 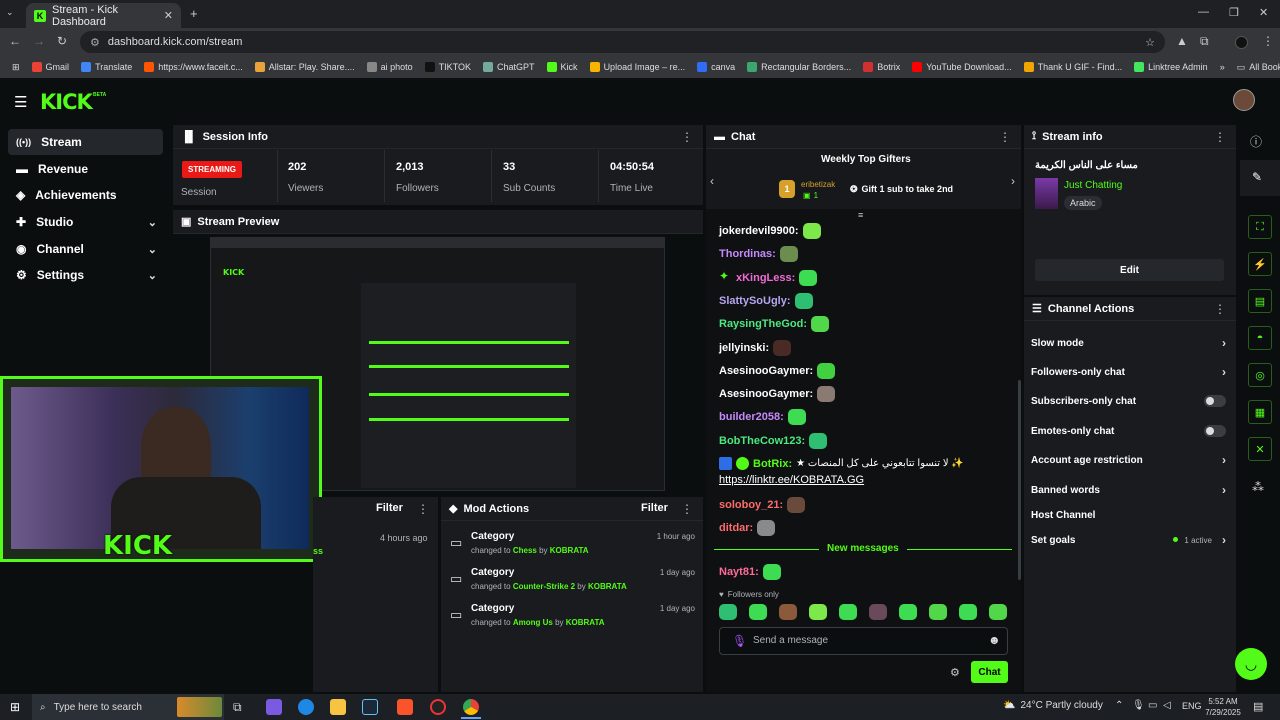 What do you see at coordinates (1263, 12) in the screenshot?
I see `window-close-button: ✕` at bounding box center [1263, 12].